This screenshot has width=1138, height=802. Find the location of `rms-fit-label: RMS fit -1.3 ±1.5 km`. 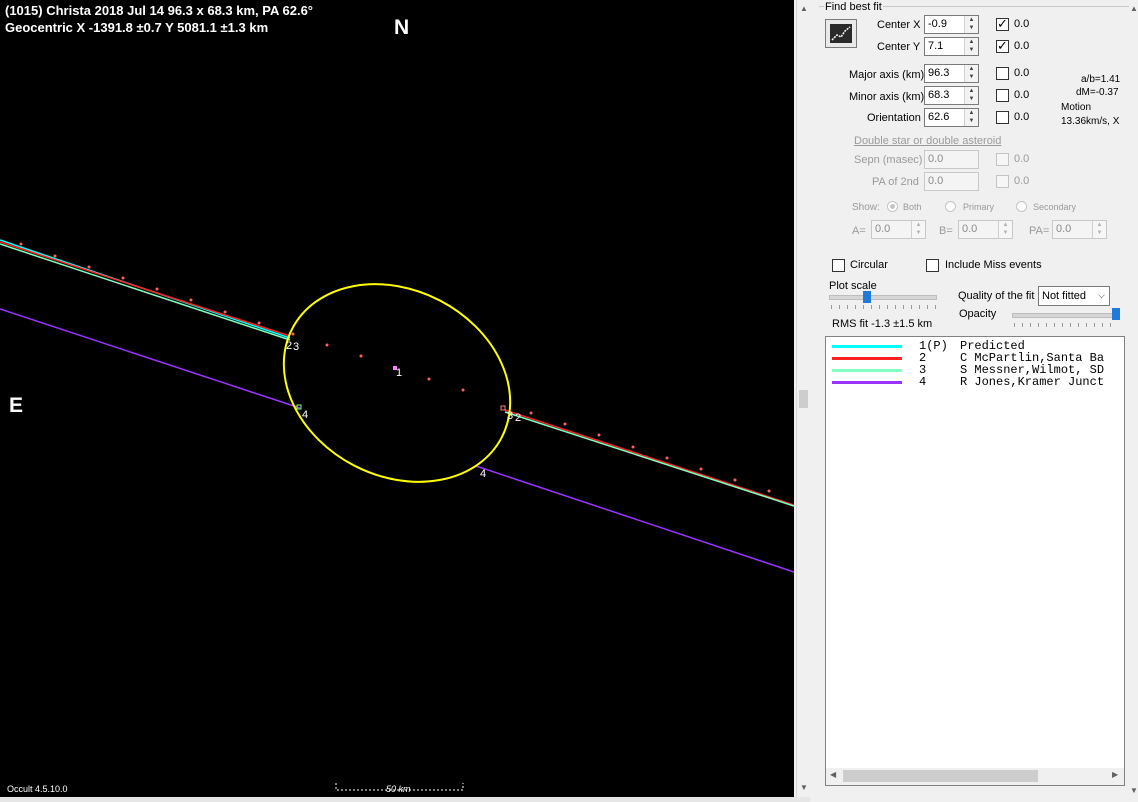

rms-fit-label: RMS fit -1.3 ±1.5 km is located at coordinates (882, 324).